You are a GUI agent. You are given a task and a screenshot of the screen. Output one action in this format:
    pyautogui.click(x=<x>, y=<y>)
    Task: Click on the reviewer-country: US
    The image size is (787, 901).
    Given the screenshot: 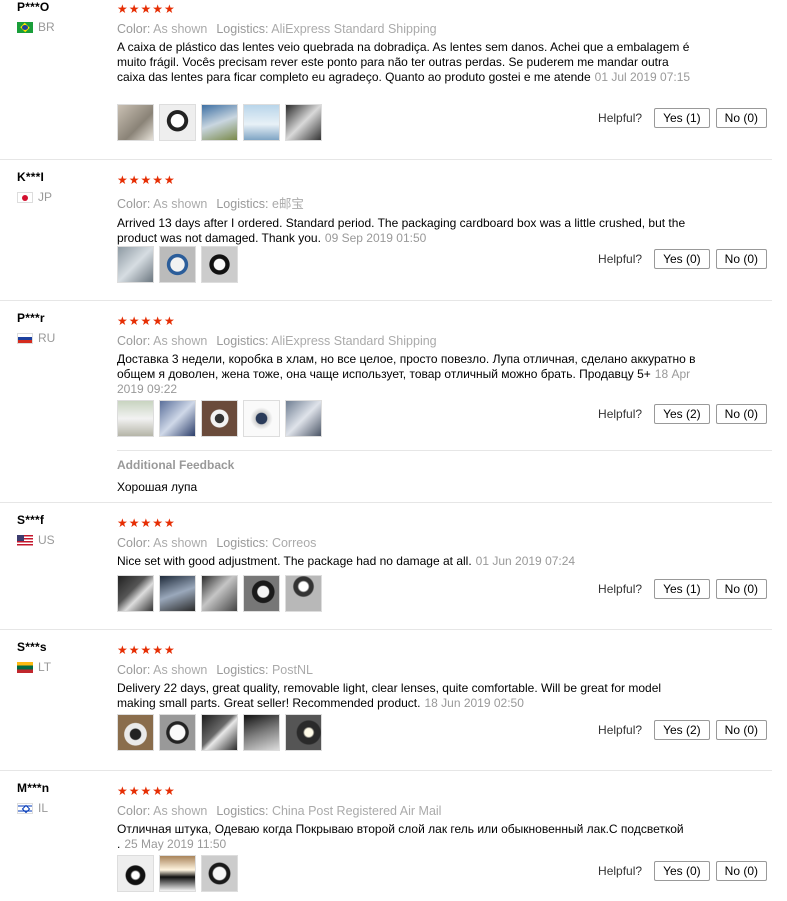 What is the action you would take?
    pyautogui.click(x=62, y=540)
    